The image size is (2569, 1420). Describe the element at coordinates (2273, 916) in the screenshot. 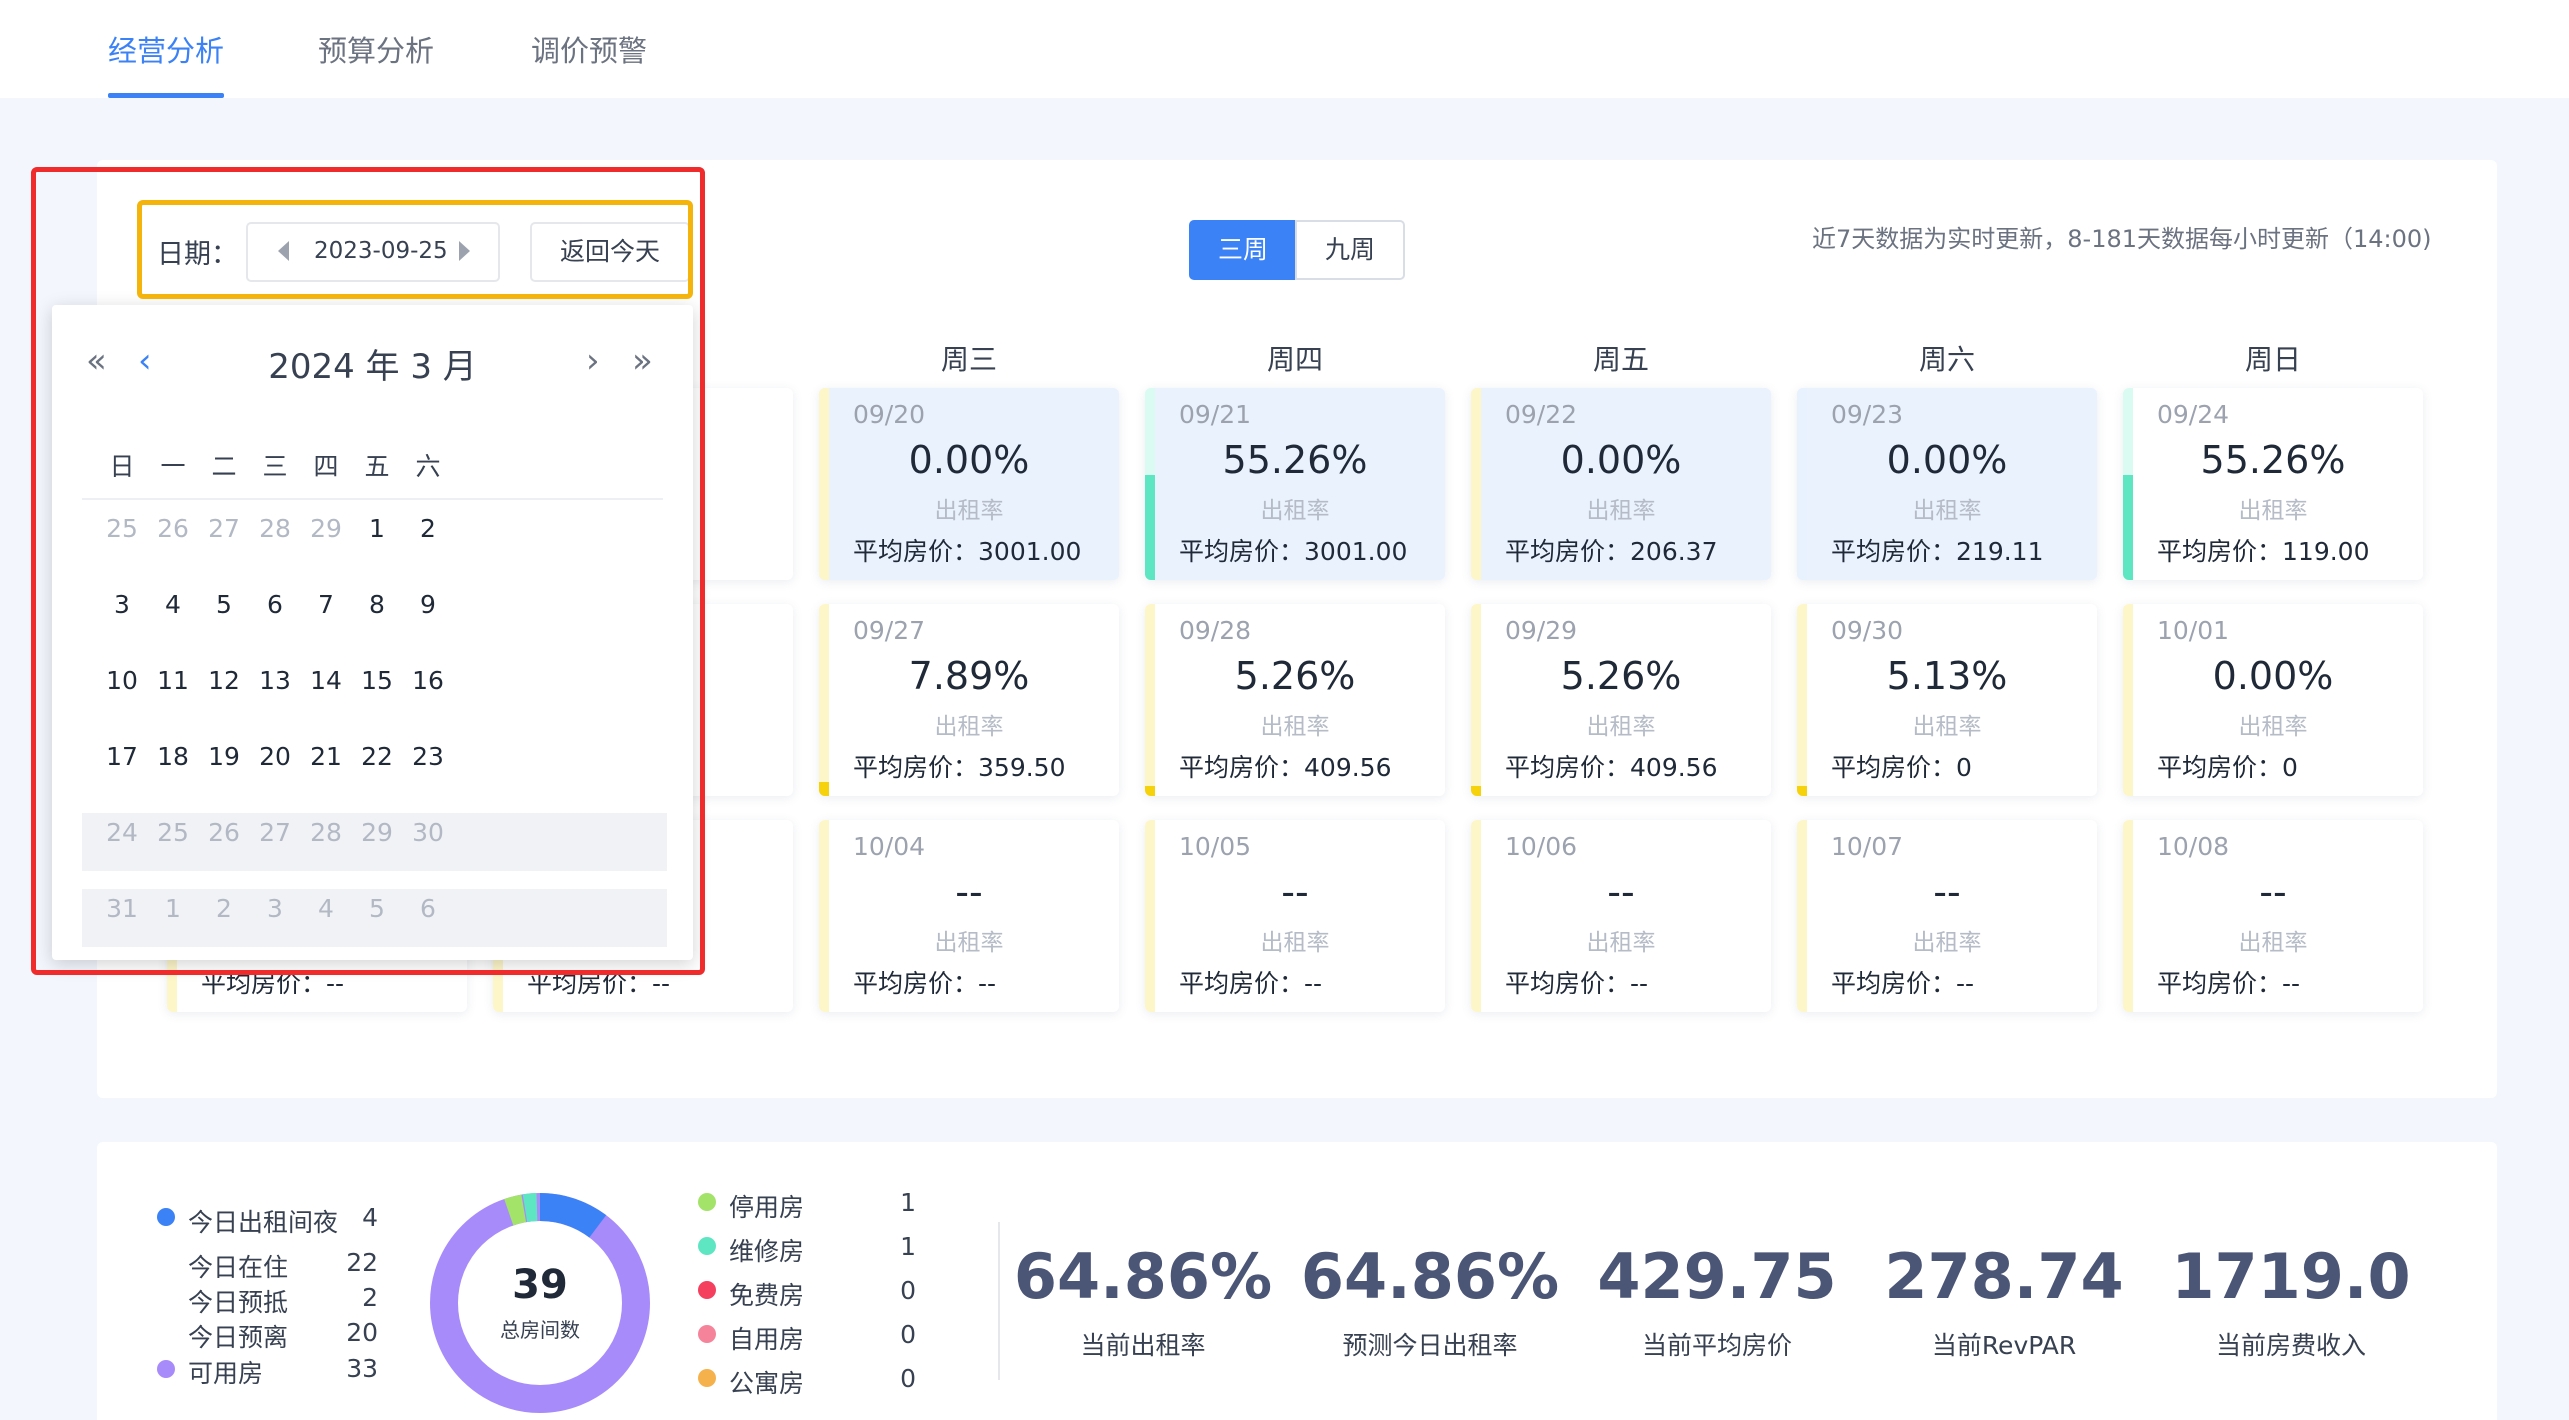

I see `day-card: 10/08 -- 出租率 平均房价：--` at that location.